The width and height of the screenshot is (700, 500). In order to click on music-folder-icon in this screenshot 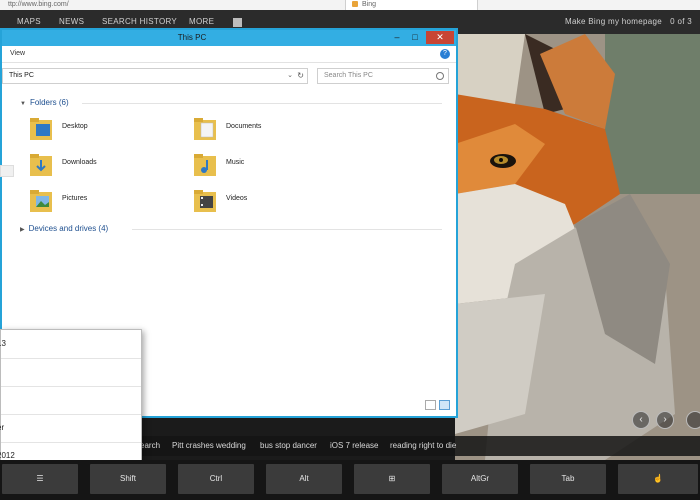, I will do `click(205, 165)`.